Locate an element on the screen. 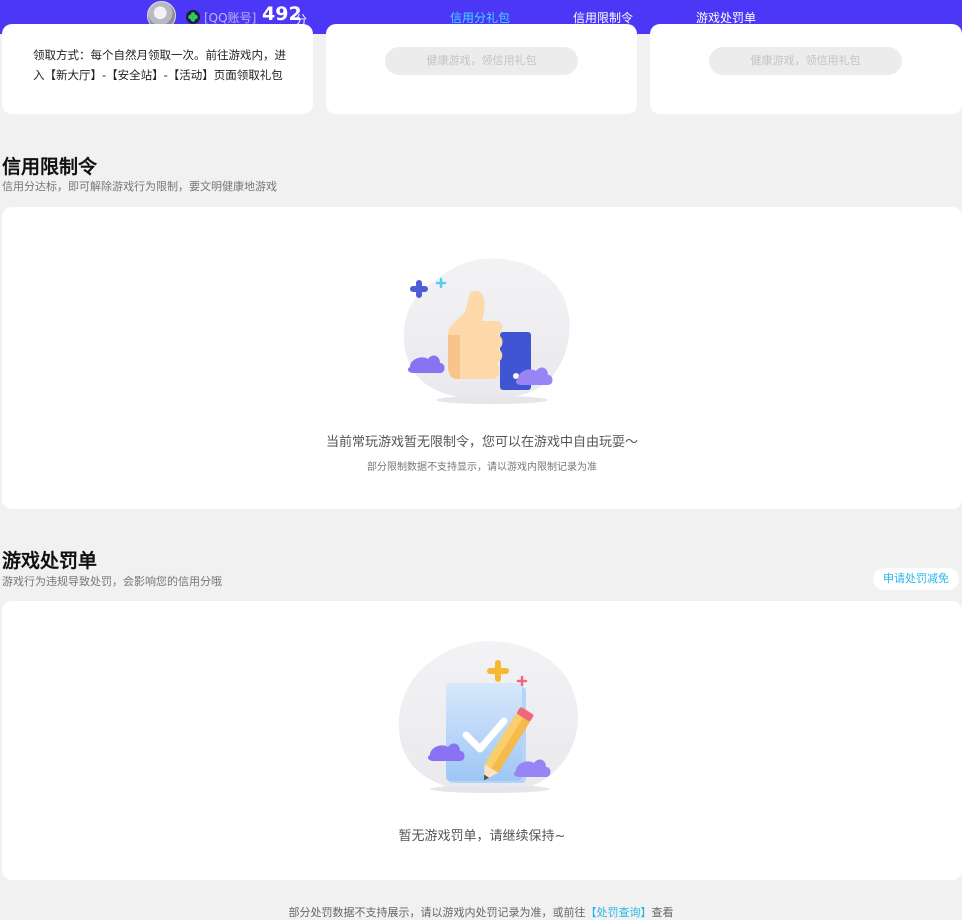 The image size is (962, 920). clover-icon is located at coordinates (193, 17).